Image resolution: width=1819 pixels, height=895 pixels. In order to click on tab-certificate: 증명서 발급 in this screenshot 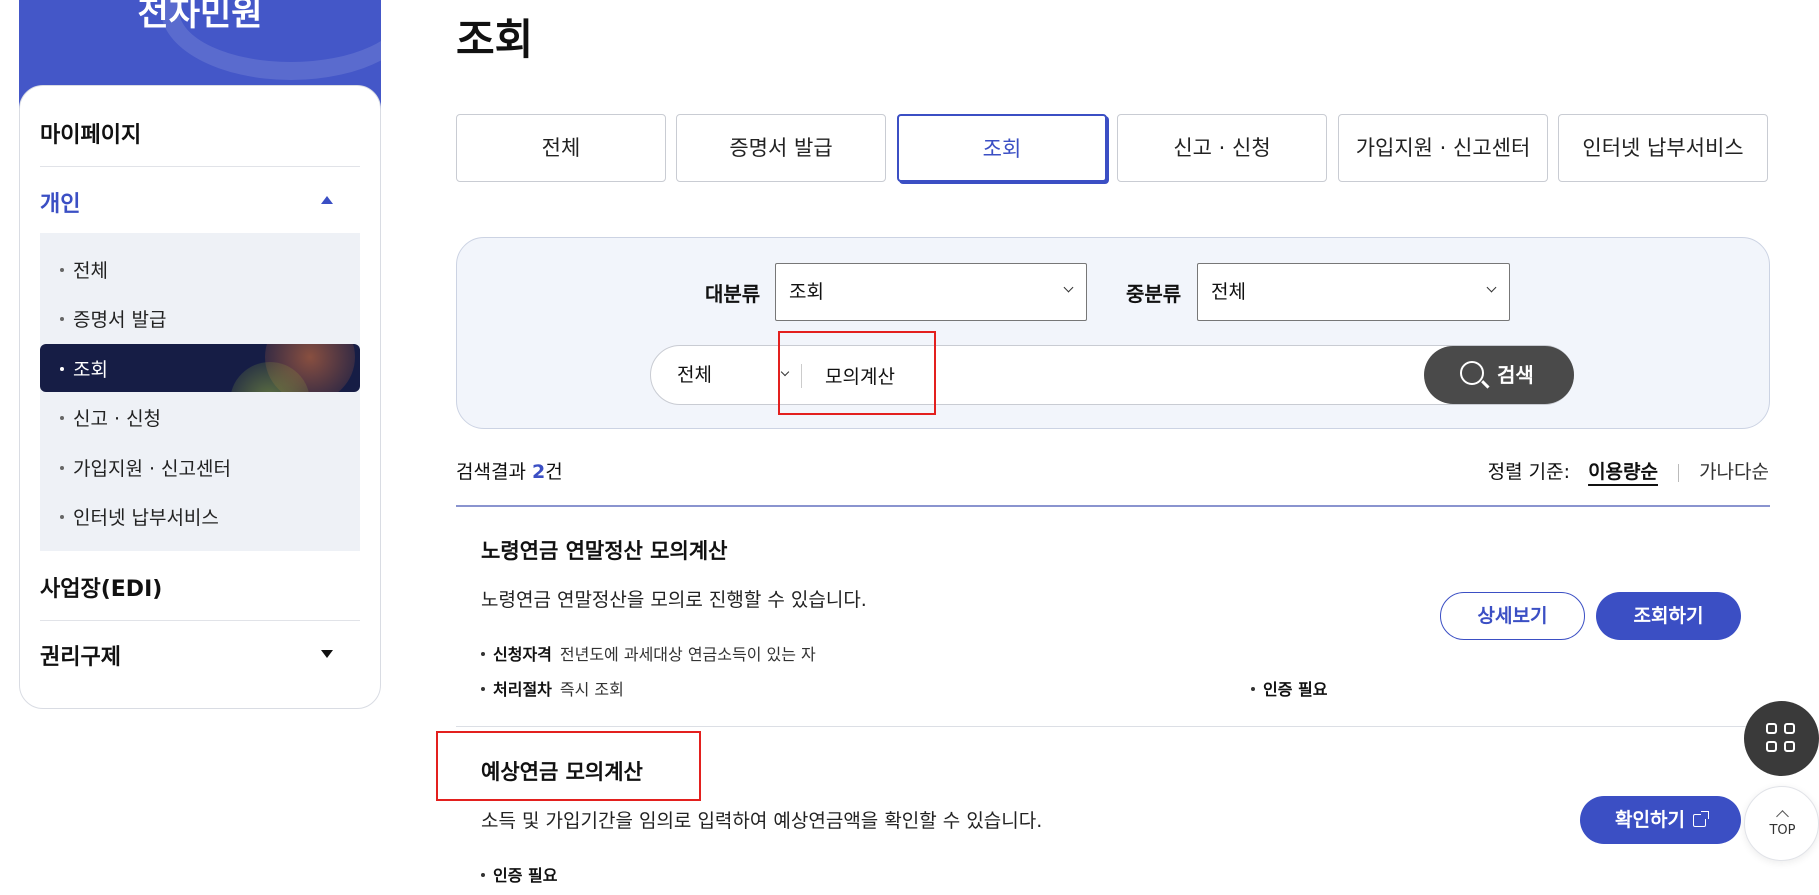, I will do `click(781, 148)`.